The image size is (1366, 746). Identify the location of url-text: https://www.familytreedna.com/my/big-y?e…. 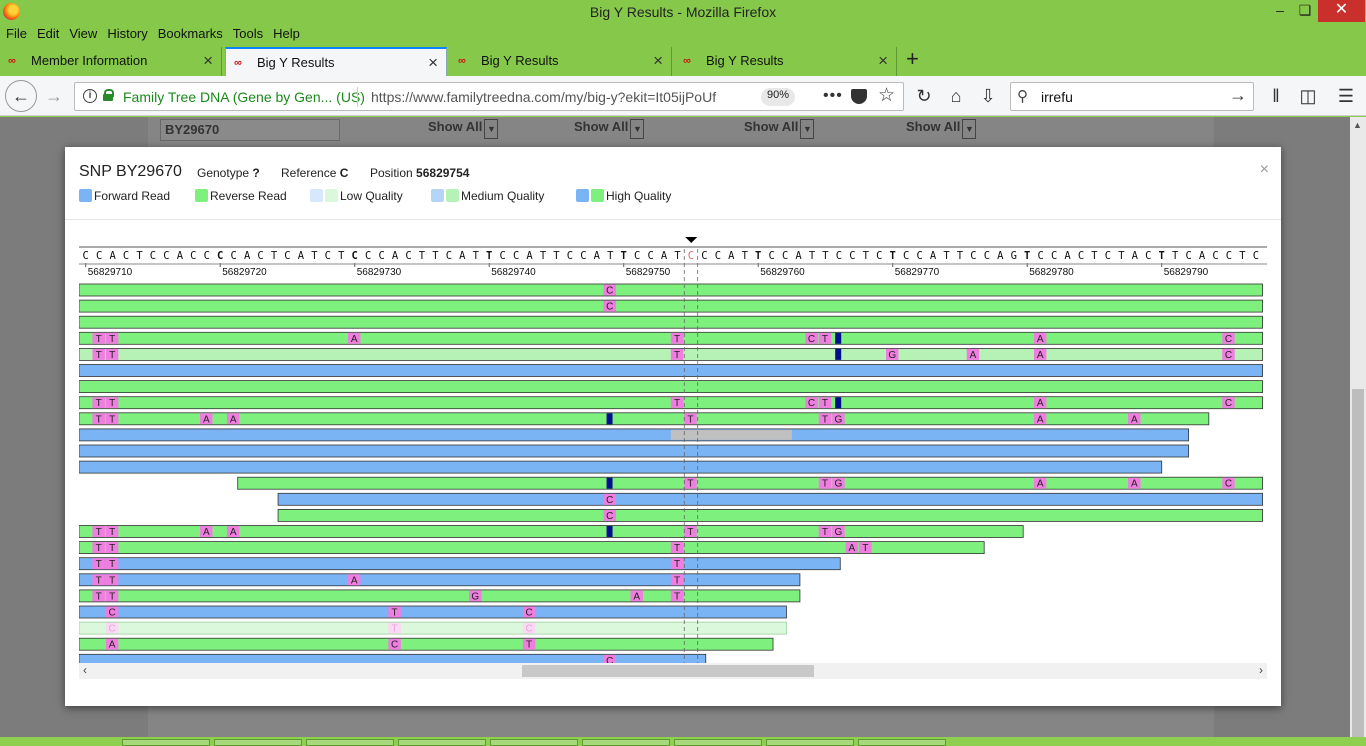
(549, 97).